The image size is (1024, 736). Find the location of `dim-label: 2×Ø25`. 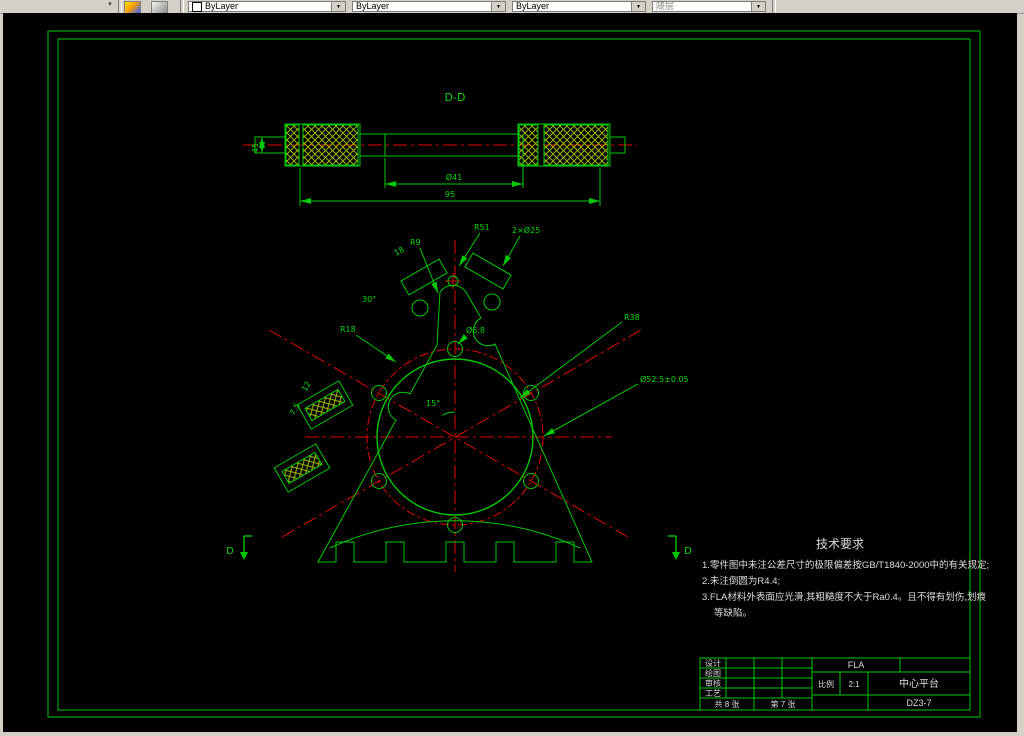

dim-label: 2×Ø25 is located at coordinates (526, 230).